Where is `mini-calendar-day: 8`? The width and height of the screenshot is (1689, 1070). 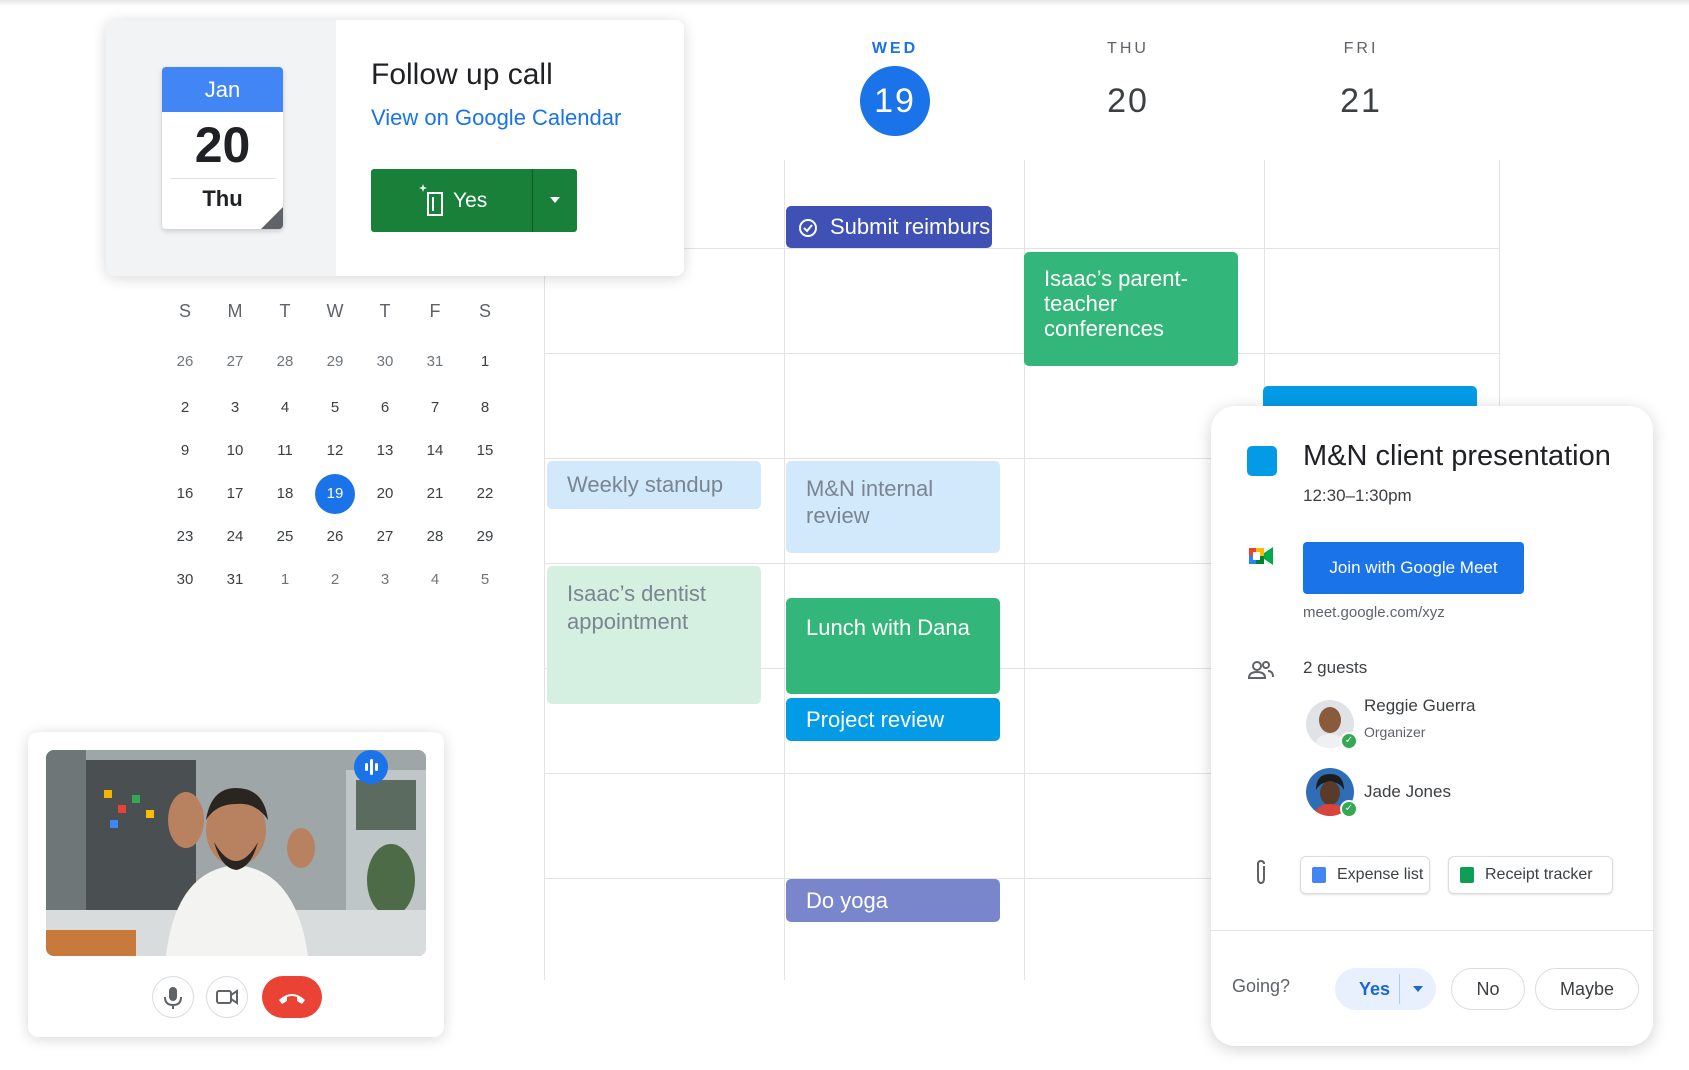 mini-calendar-day: 8 is located at coordinates (485, 408).